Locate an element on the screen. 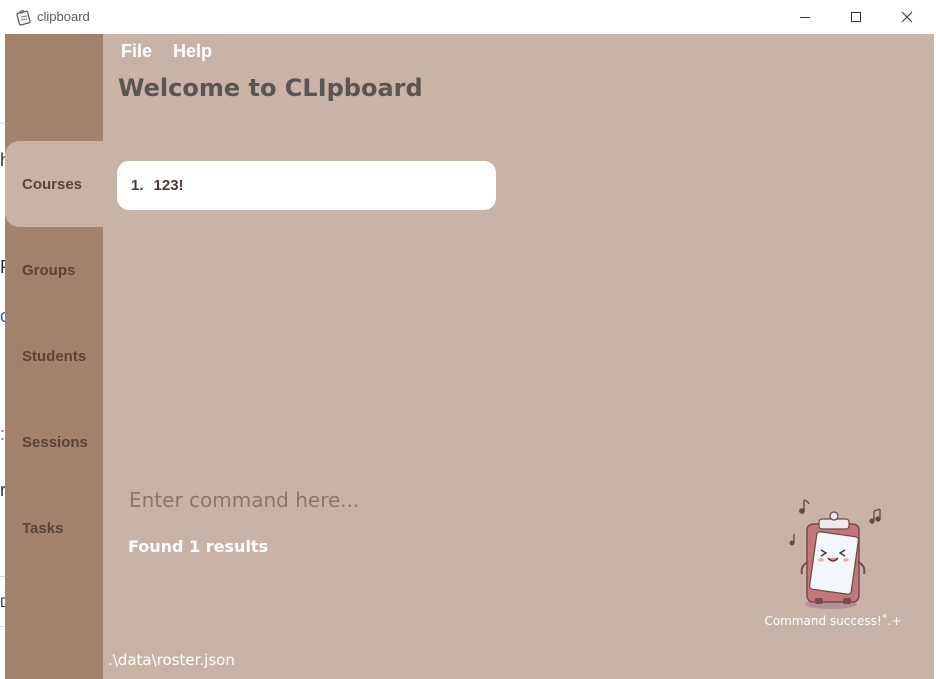 This screenshot has height=679, width=936. sidebar-item-groups: Groups is located at coordinates (54, 270).